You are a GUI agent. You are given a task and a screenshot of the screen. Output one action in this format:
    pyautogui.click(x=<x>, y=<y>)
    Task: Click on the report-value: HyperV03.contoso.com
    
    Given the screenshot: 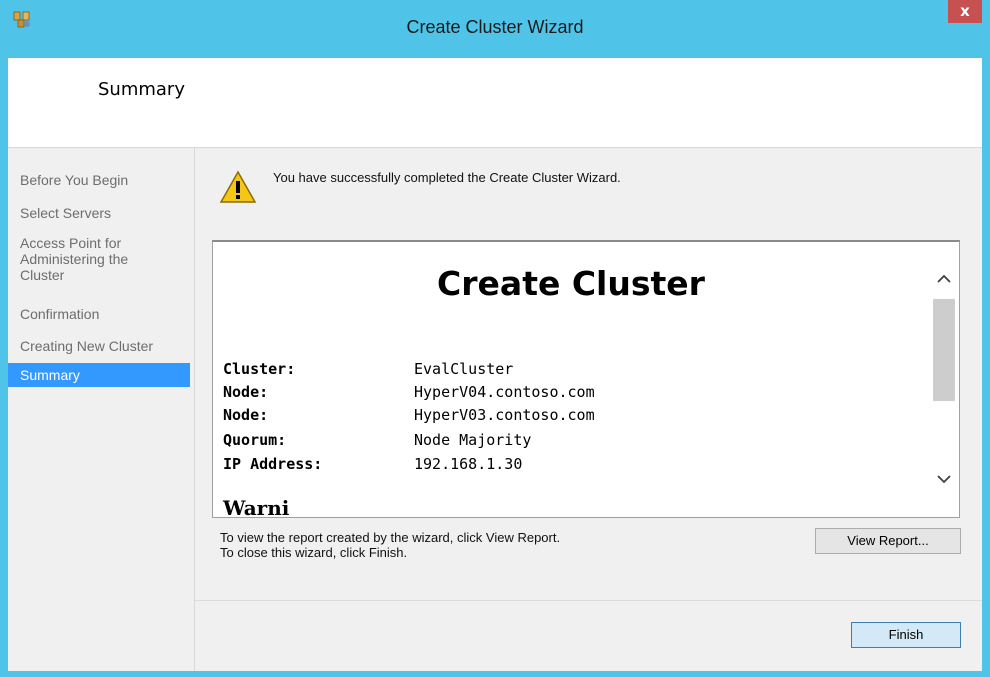 What is the action you would take?
    pyautogui.click(x=504, y=415)
    